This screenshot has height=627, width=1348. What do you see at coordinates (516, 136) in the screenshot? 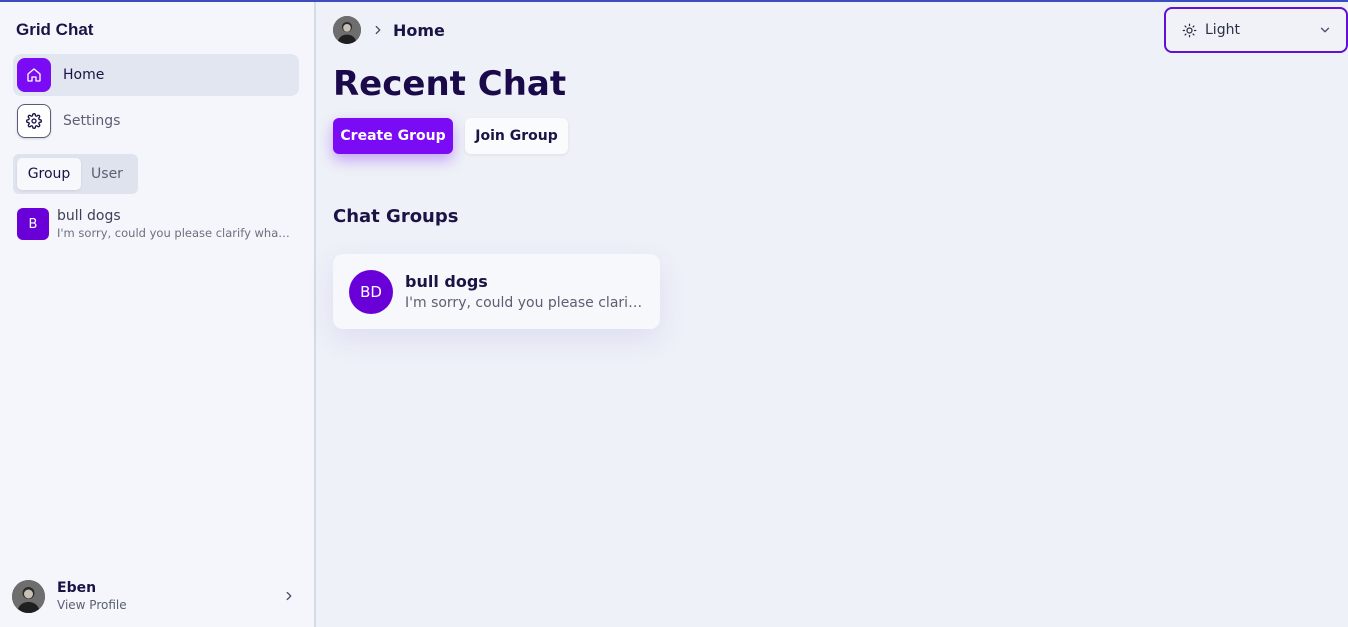
I see `join-group-button: Join Group` at bounding box center [516, 136].